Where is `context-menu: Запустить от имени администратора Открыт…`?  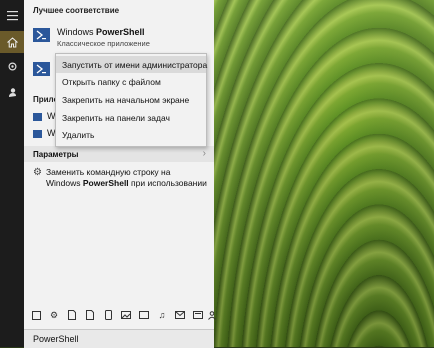 context-menu: Запустить от имени администратора Открыт… is located at coordinates (131, 100).